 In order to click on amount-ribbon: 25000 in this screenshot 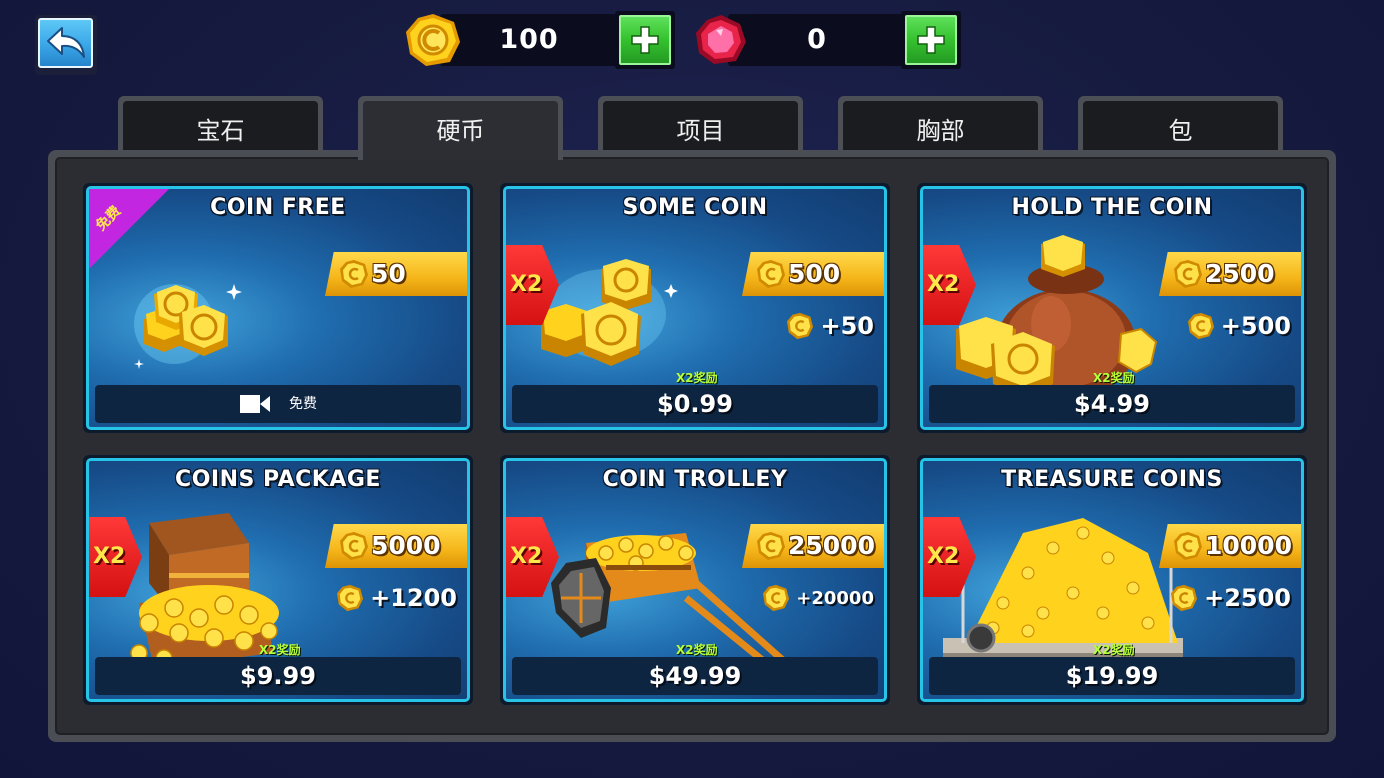, I will do `click(813, 546)`.